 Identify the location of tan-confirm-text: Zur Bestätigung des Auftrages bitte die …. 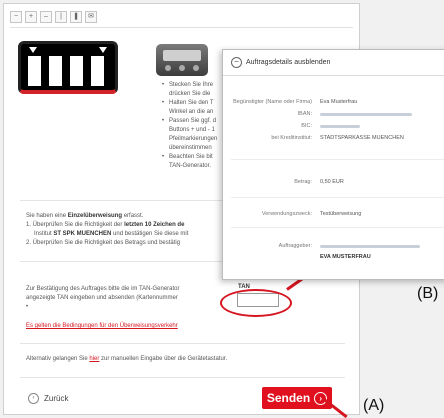
(118, 298).